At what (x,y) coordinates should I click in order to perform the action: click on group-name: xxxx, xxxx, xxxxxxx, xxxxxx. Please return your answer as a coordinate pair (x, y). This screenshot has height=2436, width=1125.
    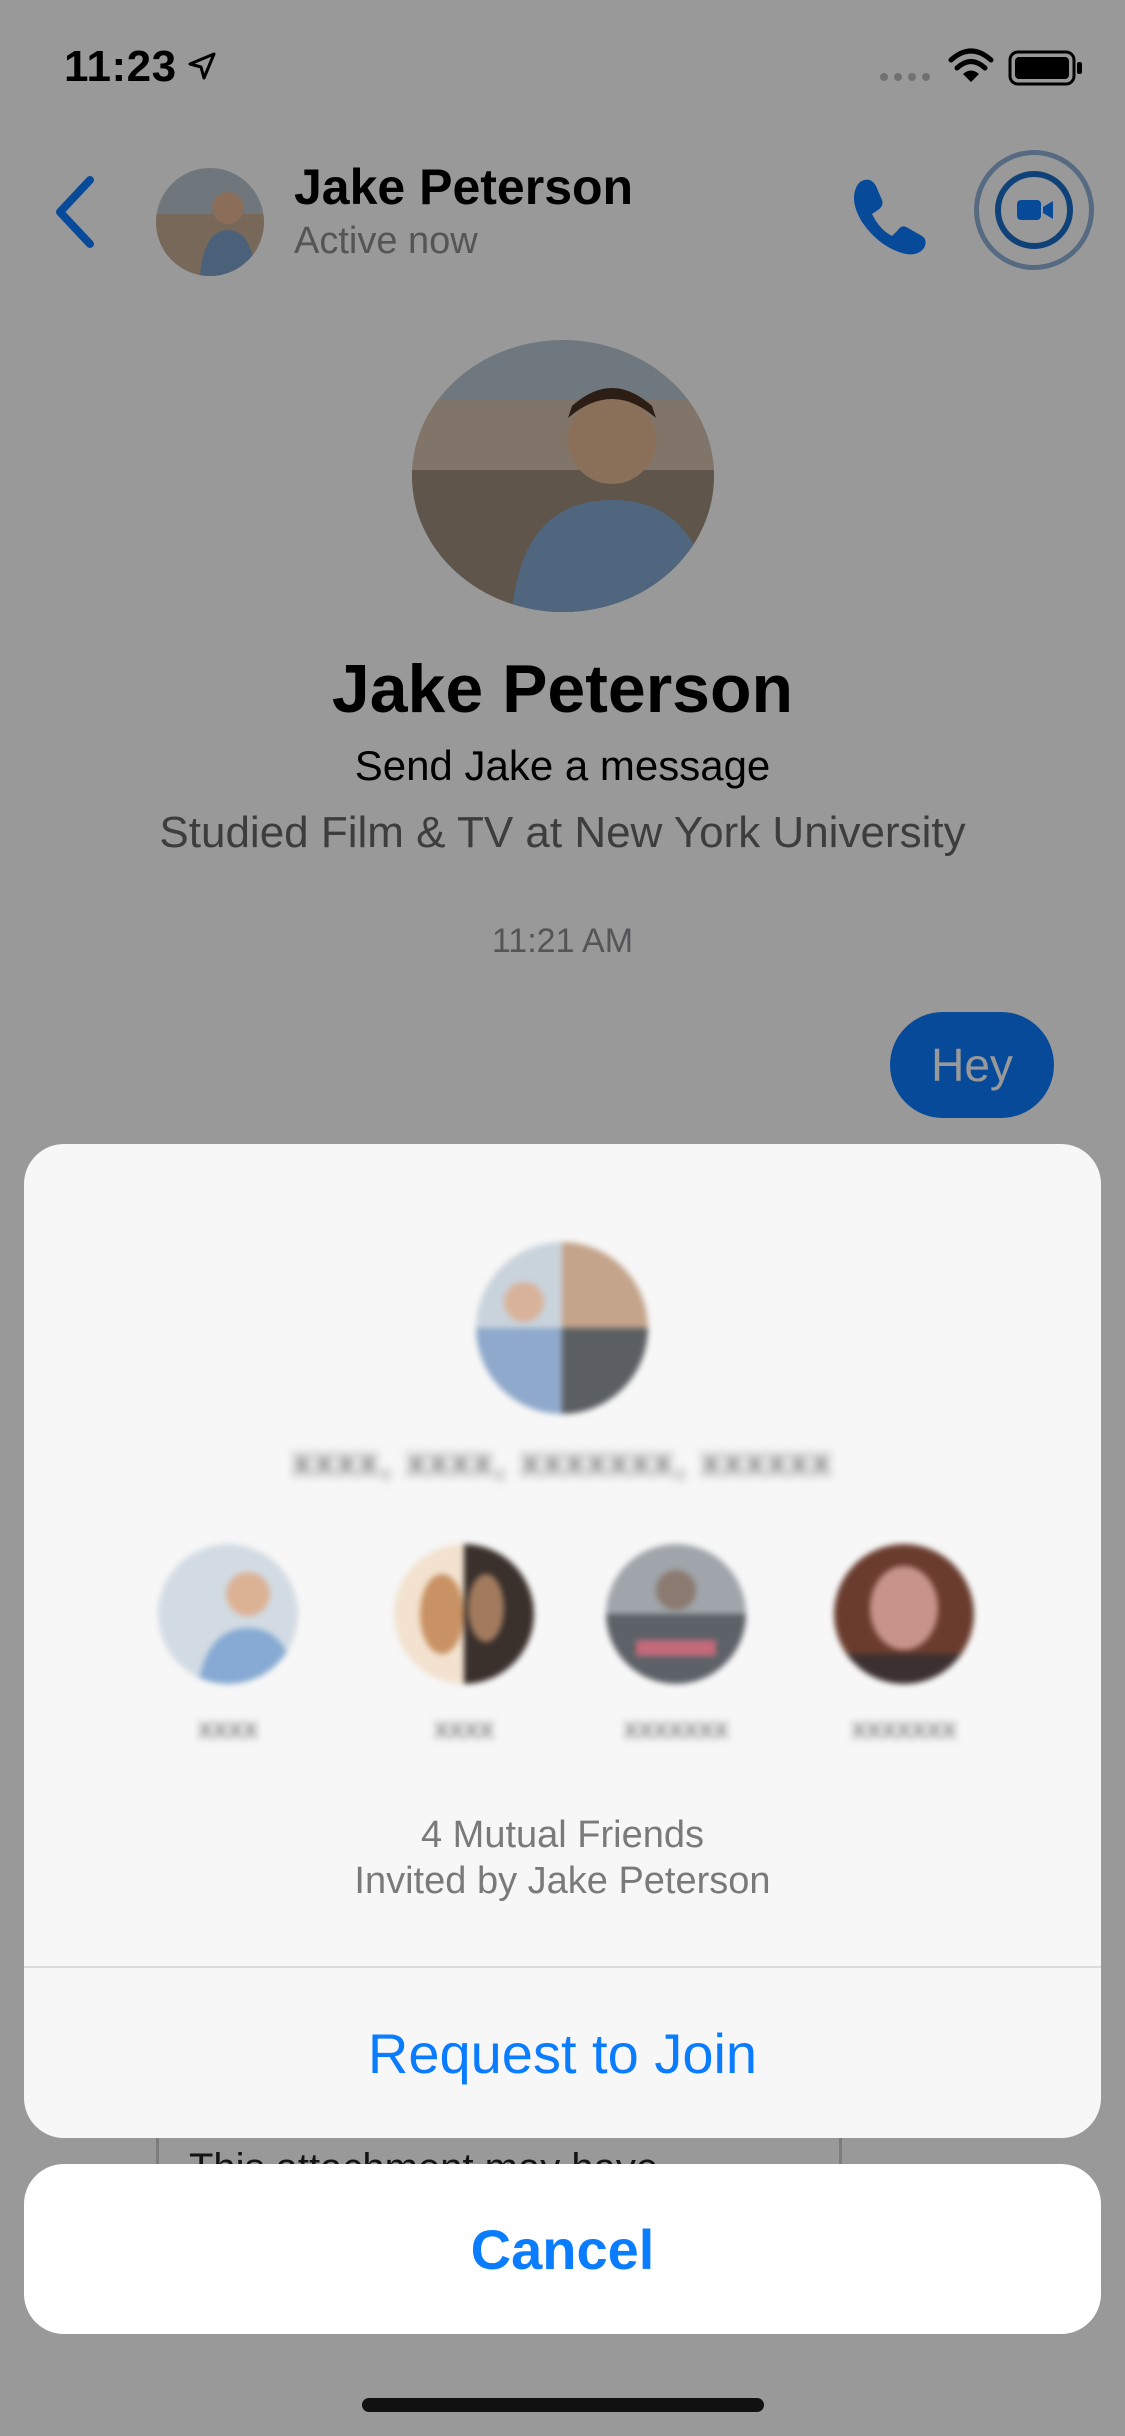
    Looking at the image, I should click on (562, 1462).